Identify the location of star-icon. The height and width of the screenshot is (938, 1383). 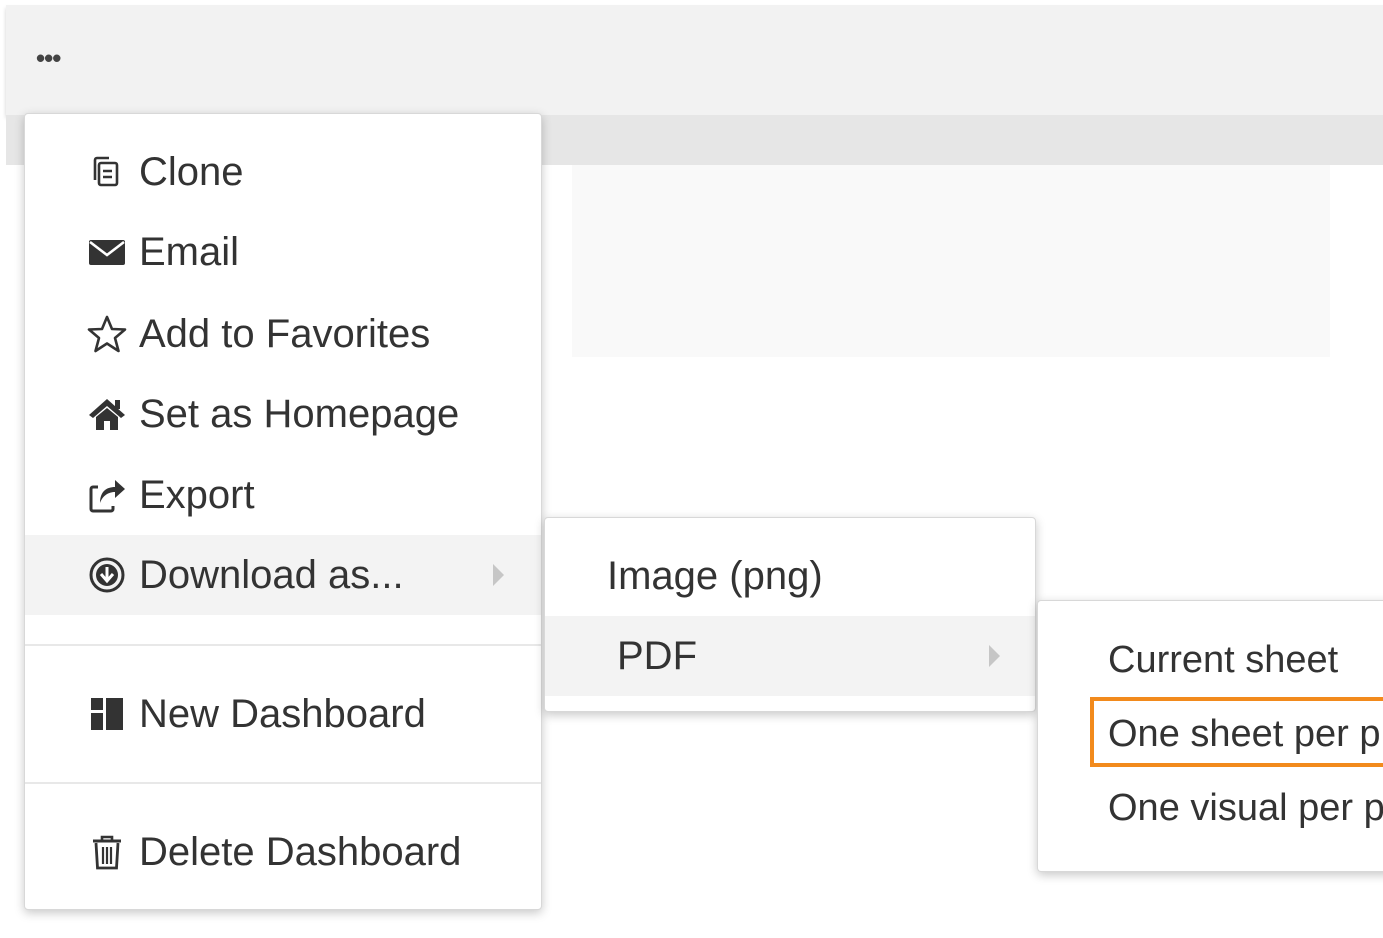
(107, 334).